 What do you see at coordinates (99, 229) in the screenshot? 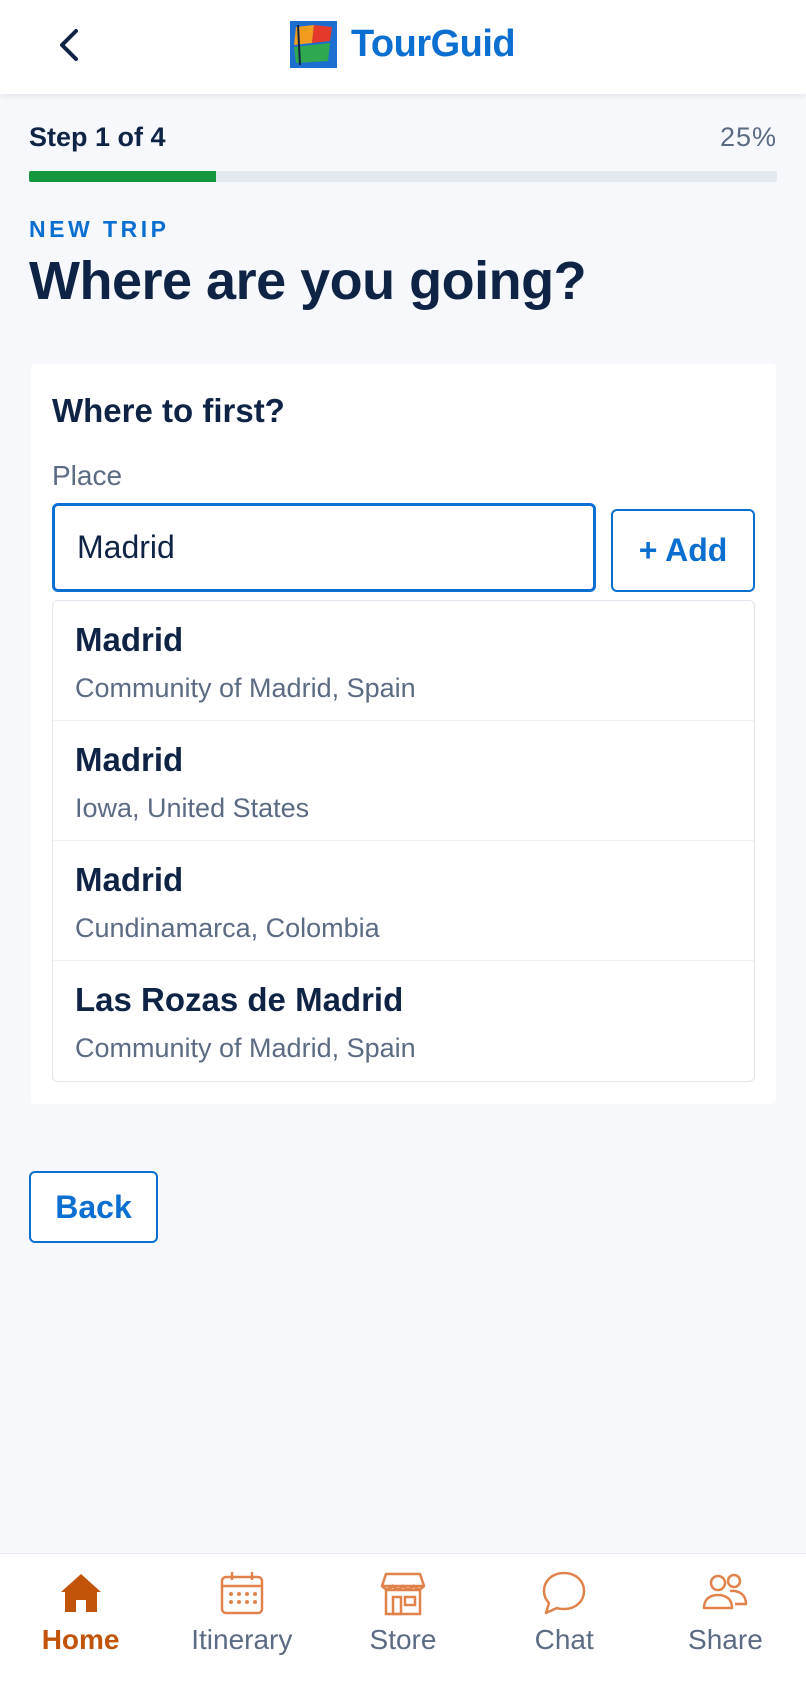
I see `eyebrow-label: NEW TRIP` at bounding box center [99, 229].